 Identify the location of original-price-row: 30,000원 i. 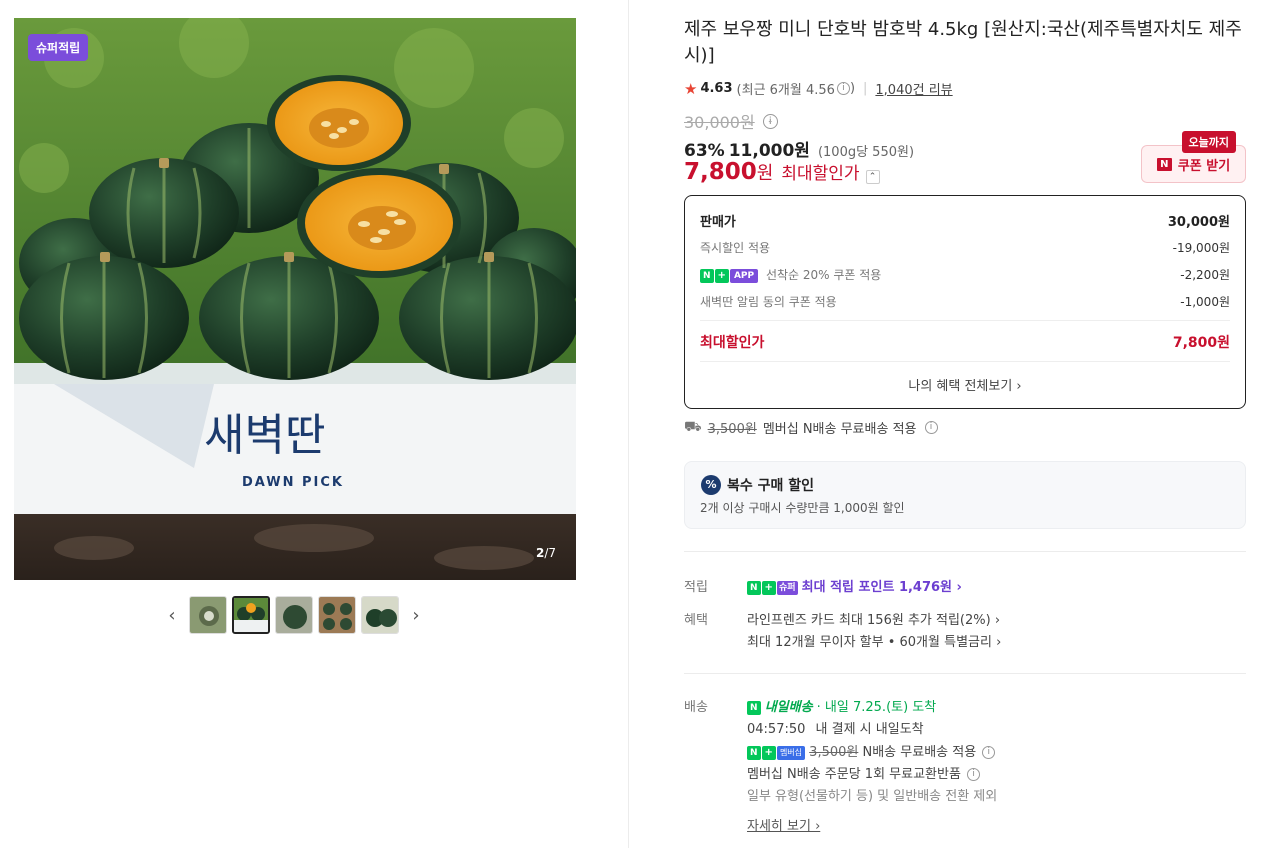
(731, 121).